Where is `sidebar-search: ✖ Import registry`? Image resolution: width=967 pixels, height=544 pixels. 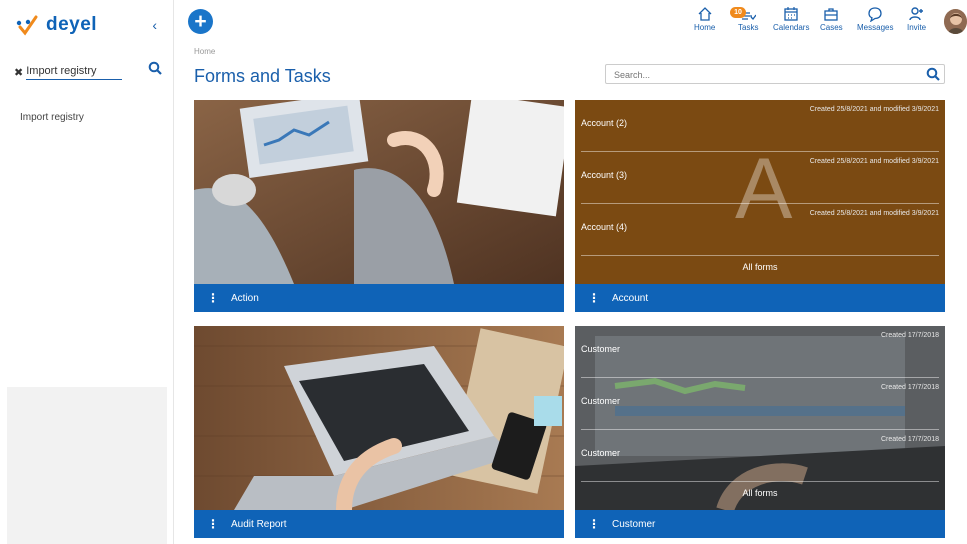
sidebar-search: ✖ Import registry is located at coordinates (88, 71).